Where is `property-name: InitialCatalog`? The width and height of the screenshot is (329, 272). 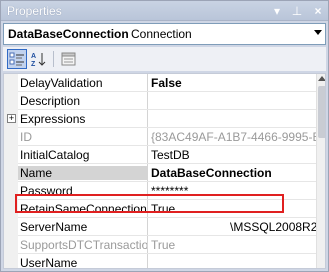 property-name: InitialCatalog is located at coordinates (55, 155).